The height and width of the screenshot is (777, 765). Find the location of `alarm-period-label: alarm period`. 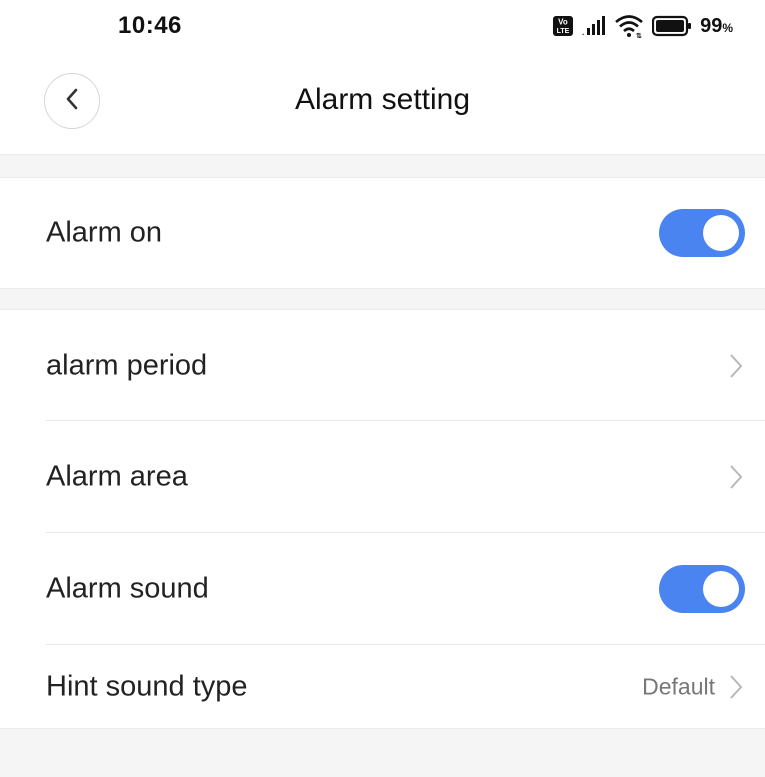

alarm-period-label: alarm period is located at coordinates (127, 365).